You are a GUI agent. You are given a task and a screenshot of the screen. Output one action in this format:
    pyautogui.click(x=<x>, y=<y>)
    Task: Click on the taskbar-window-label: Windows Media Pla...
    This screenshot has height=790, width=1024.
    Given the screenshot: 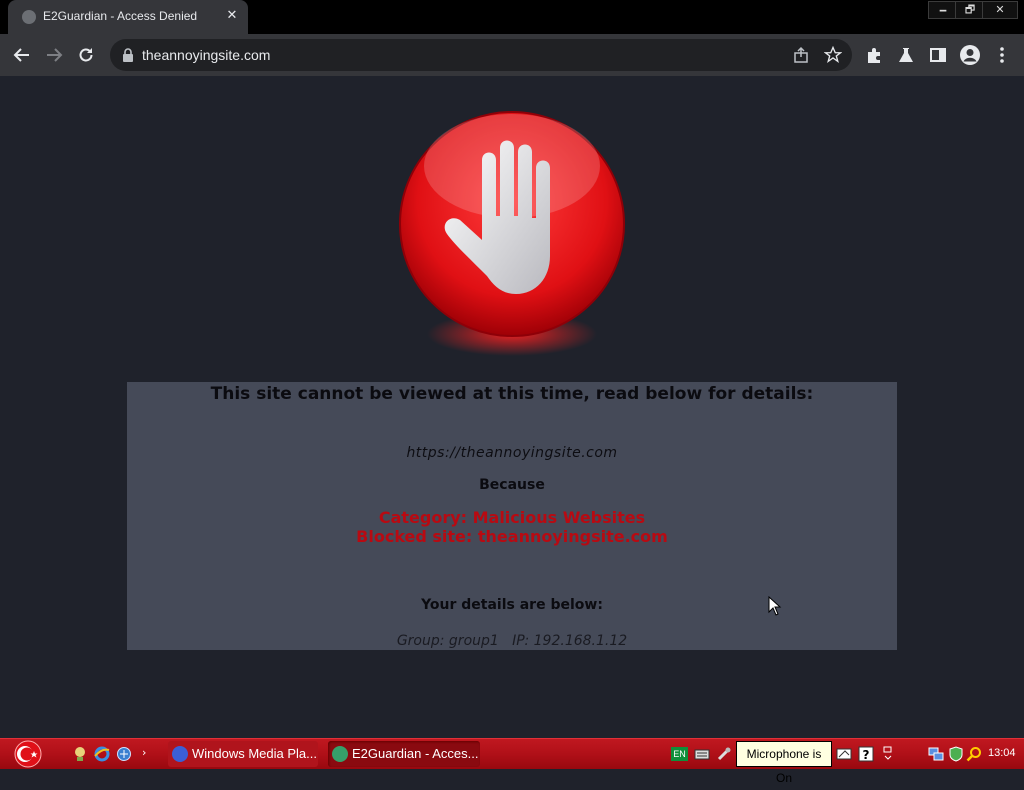 What is the action you would take?
    pyautogui.click(x=254, y=753)
    